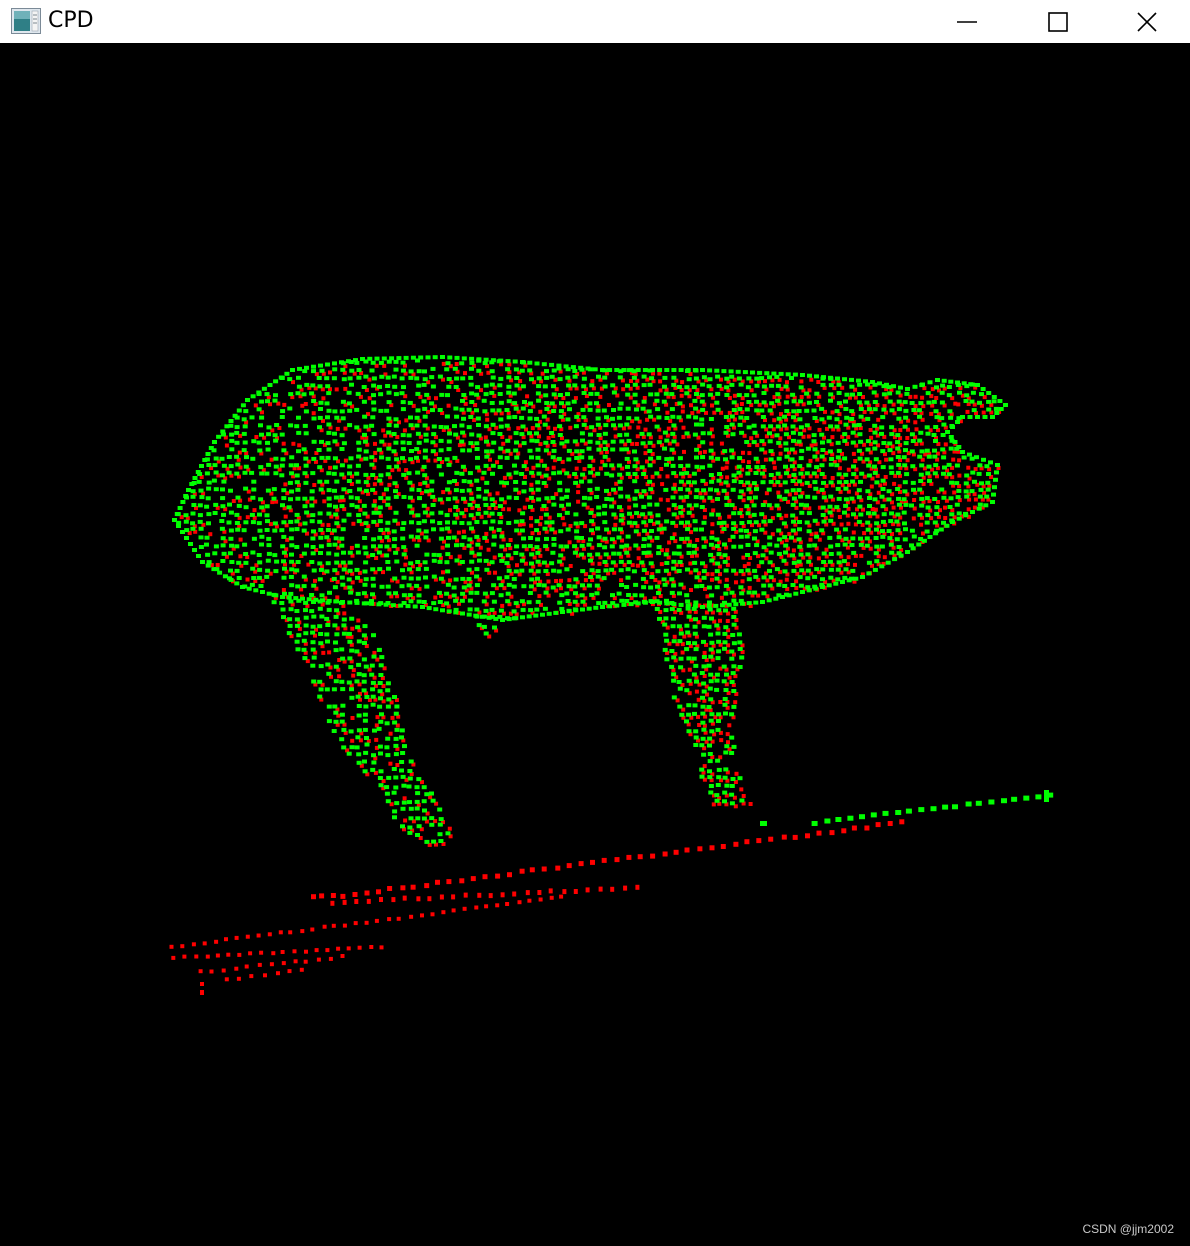 Image resolution: width=1190 pixels, height=1246 pixels. I want to click on close-button, so click(1147, 21).